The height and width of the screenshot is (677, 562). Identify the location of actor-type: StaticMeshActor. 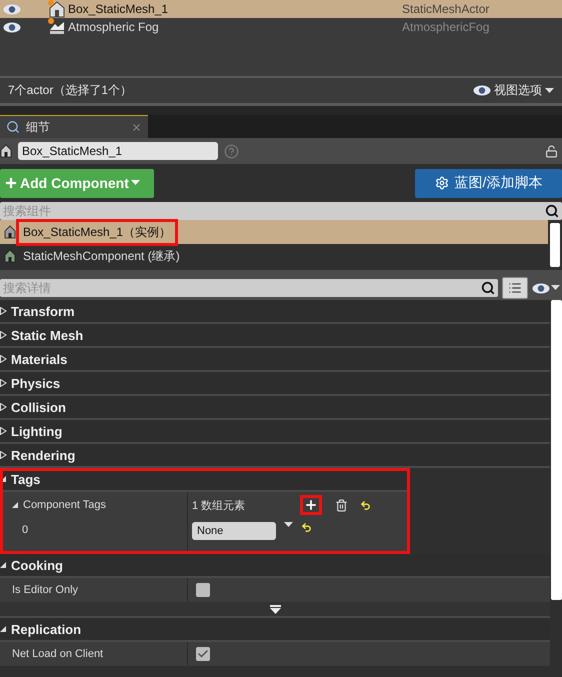
(446, 9).